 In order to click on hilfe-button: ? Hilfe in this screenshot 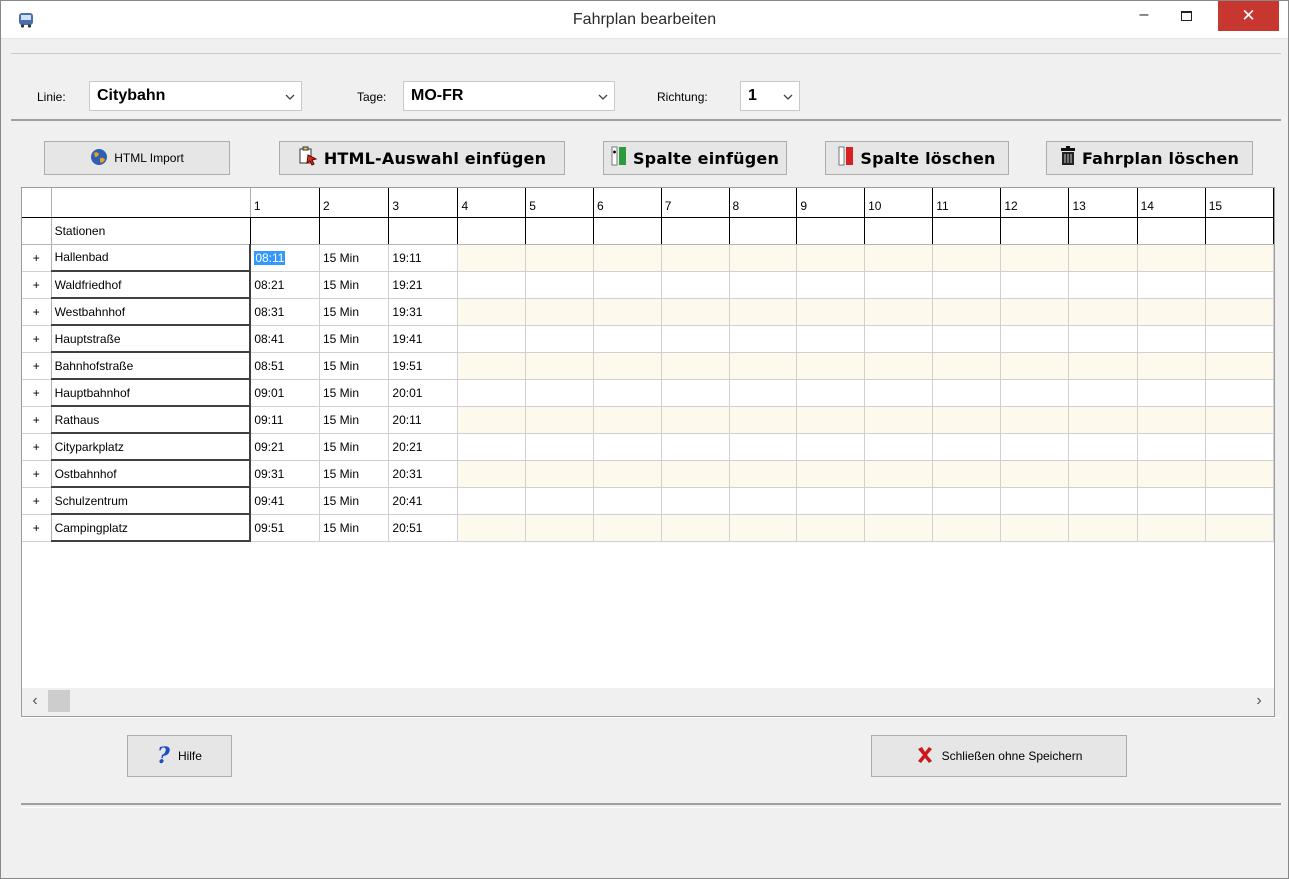, I will do `click(179, 756)`.